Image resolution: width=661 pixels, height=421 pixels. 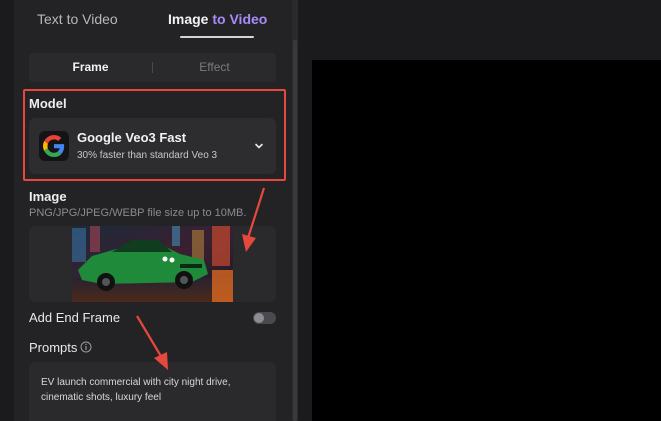 I want to click on end-frame-label: Add End Frame, so click(x=75, y=317).